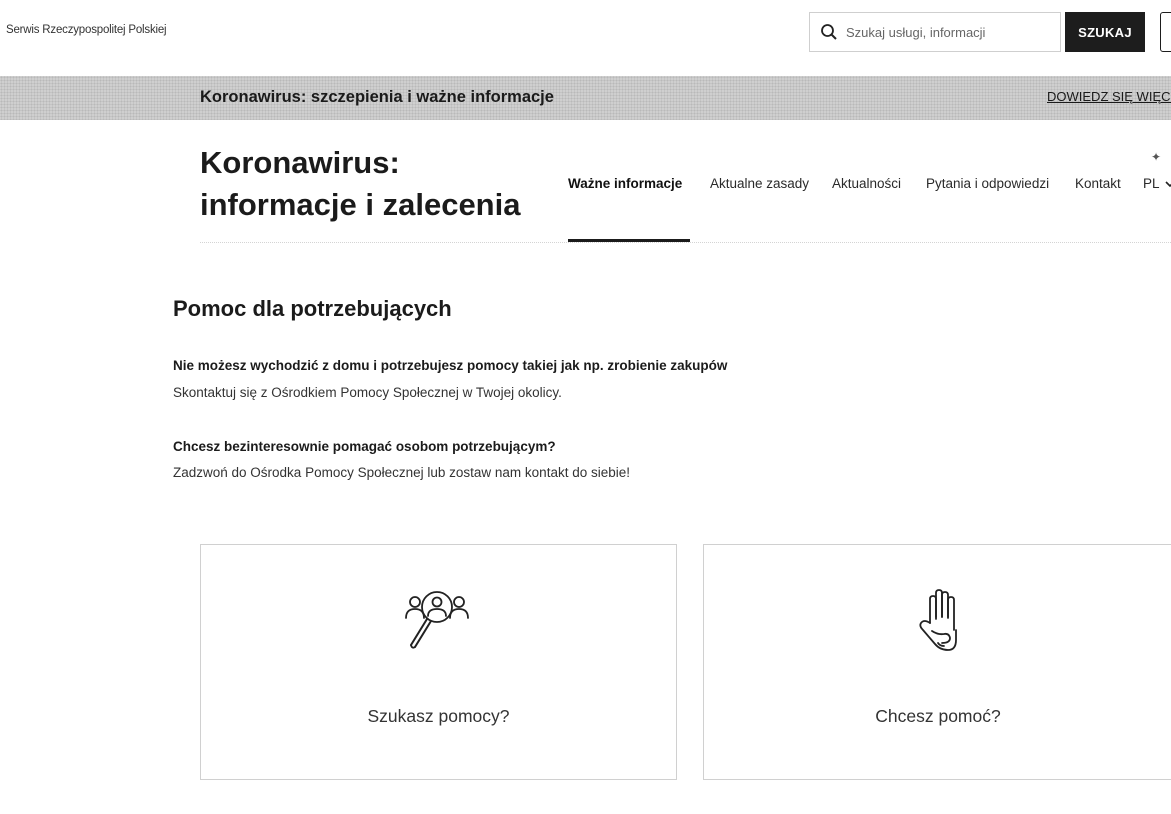 This screenshot has width=1171, height=814. What do you see at coordinates (625, 183) in the screenshot?
I see `tab-wazne-informacje: Ważne informacje` at bounding box center [625, 183].